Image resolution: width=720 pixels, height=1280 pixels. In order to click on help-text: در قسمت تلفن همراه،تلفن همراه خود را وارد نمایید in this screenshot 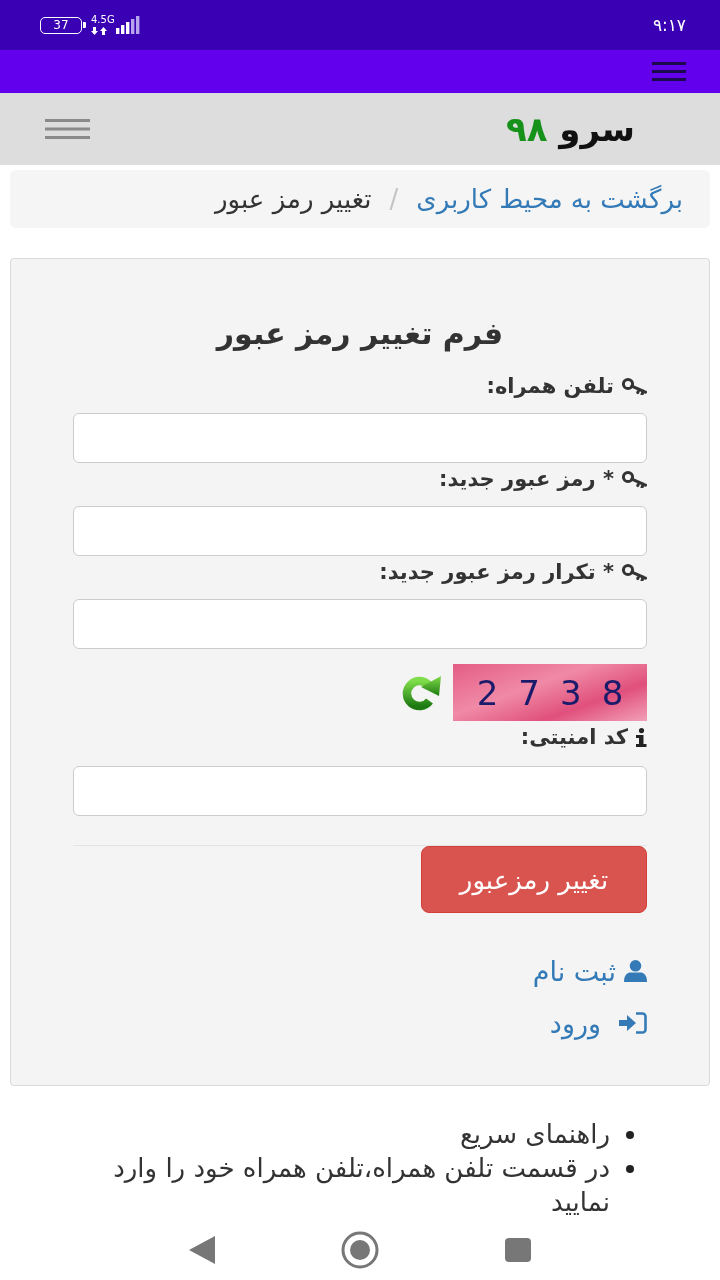, I will do `click(361, 1185)`.